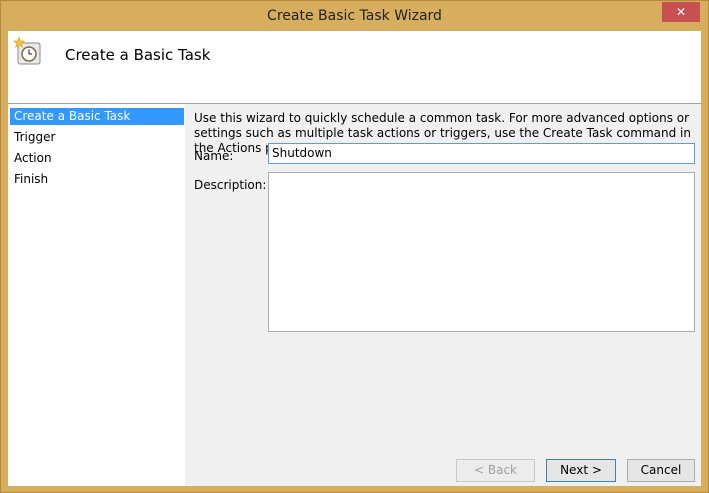 The image size is (709, 493). Describe the element at coordinates (27, 51) in the screenshot. I see `scheduled-task-clock-icon` at that location.